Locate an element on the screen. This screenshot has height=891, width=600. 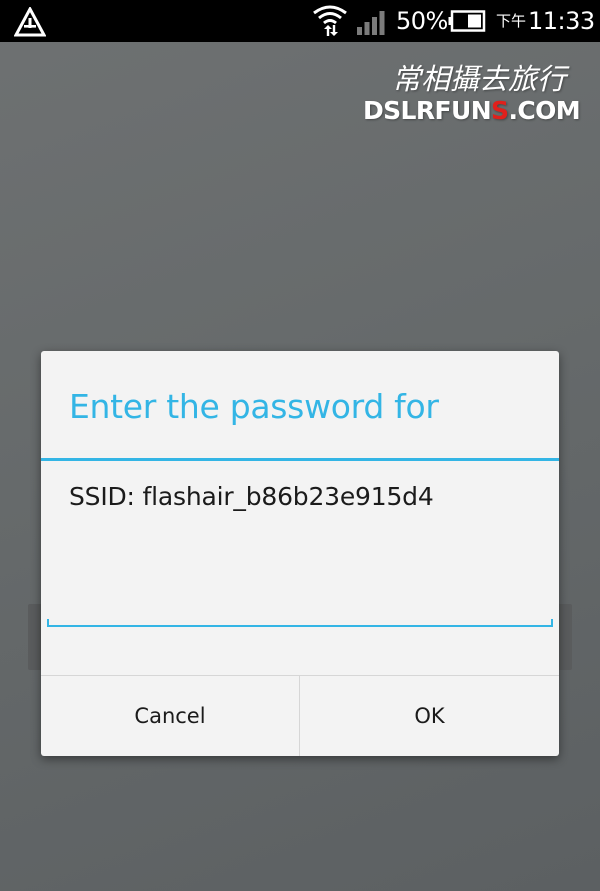
password-input-tick-left is located at coordinates (48, 623).